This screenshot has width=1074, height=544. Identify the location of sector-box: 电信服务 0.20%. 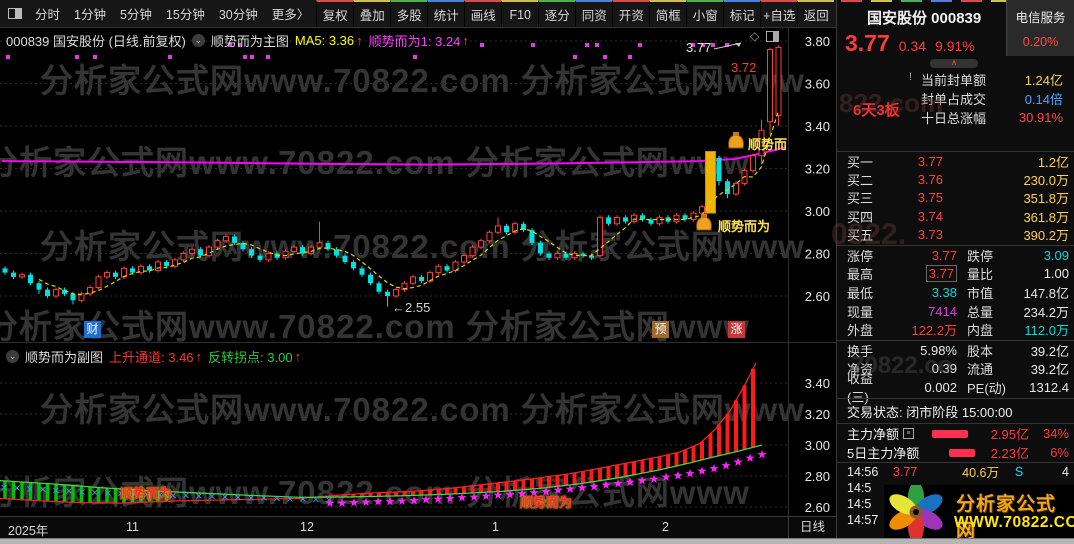
(1040, 28).